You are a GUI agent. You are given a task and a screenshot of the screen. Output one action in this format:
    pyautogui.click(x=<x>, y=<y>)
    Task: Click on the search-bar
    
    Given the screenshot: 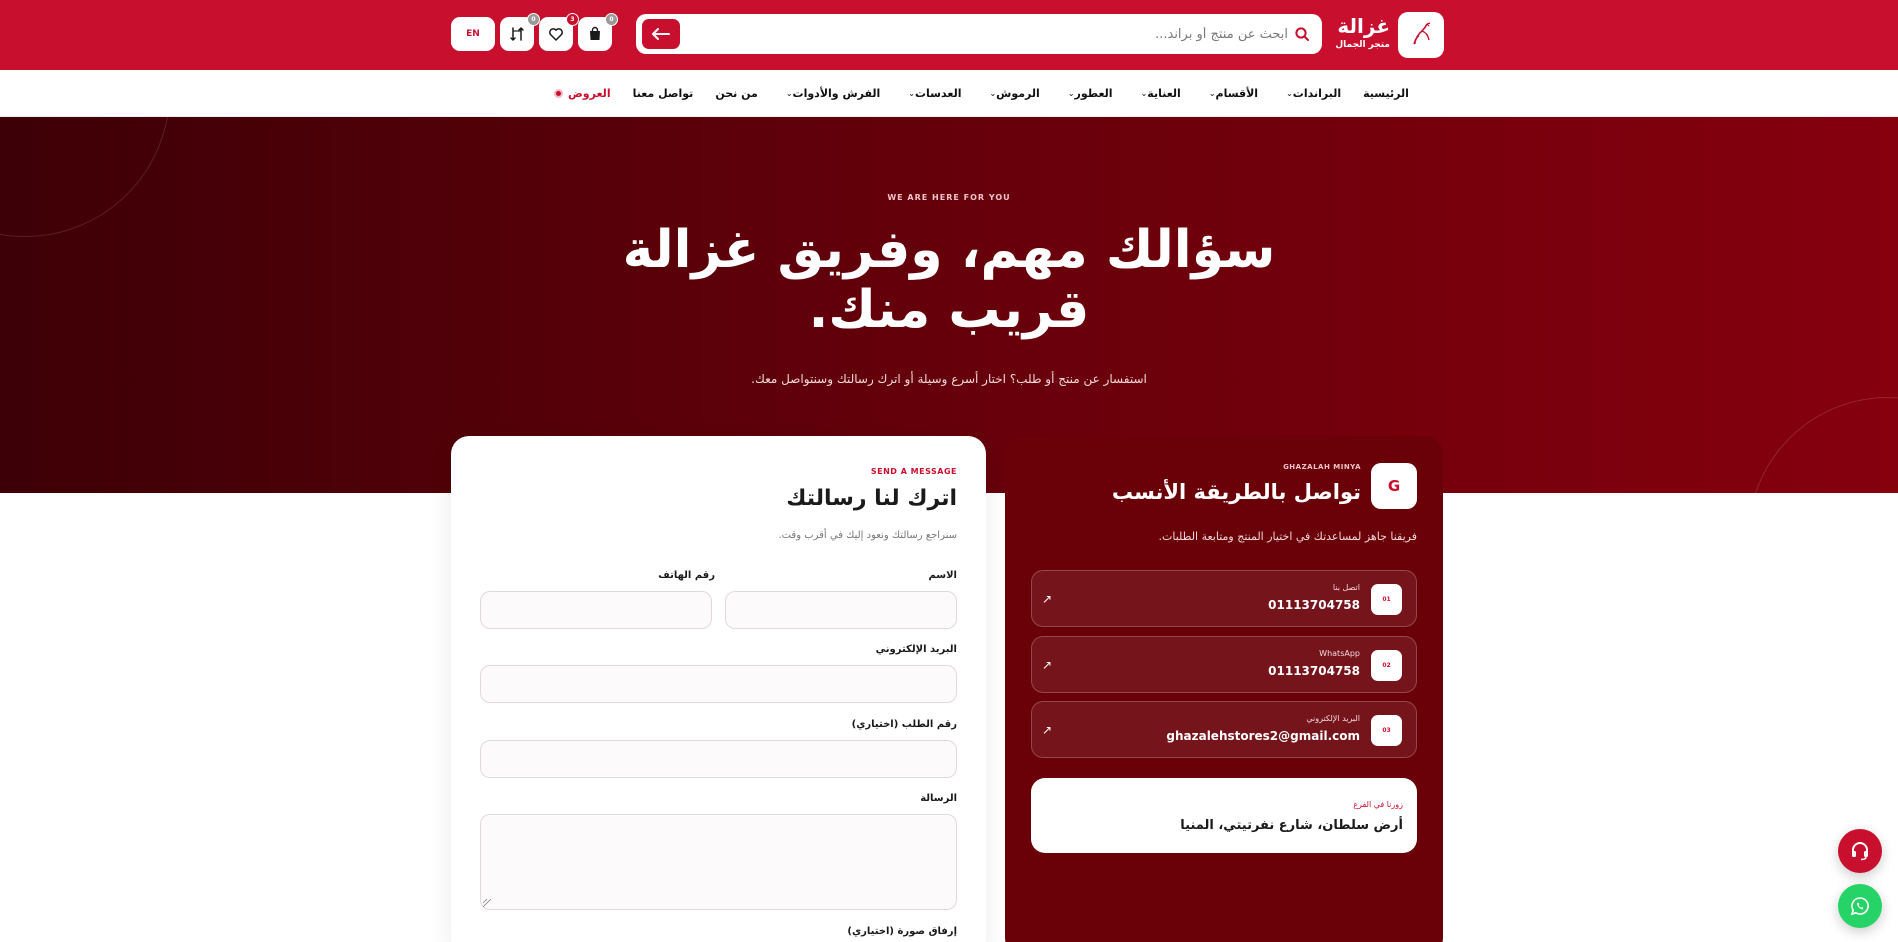 What is the action you would take?
    pyautogui.click(x=979, y=34)
    